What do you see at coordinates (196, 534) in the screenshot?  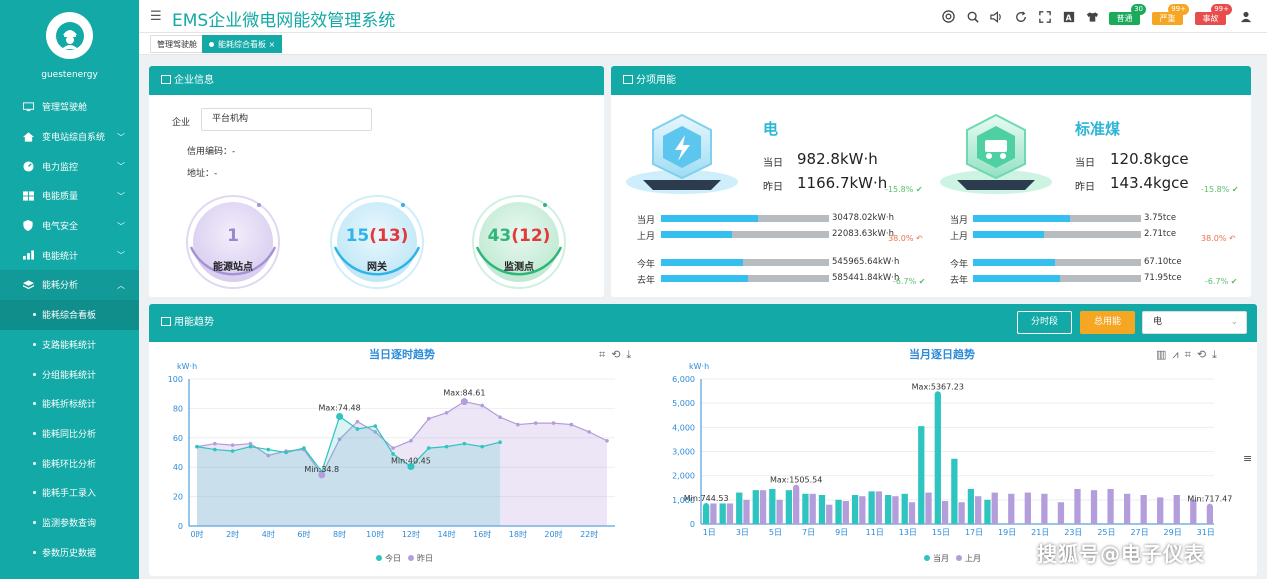 I see `x-tick-label: 0时` at bounding box center [196, 534].